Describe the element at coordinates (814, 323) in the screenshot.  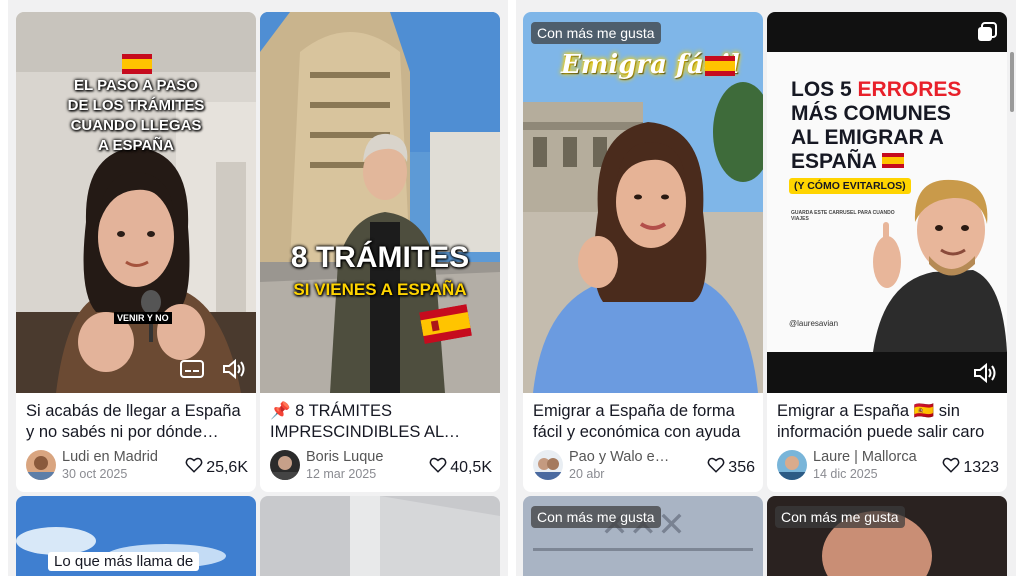
I see `slide-handle: @lauresavian` at that location.